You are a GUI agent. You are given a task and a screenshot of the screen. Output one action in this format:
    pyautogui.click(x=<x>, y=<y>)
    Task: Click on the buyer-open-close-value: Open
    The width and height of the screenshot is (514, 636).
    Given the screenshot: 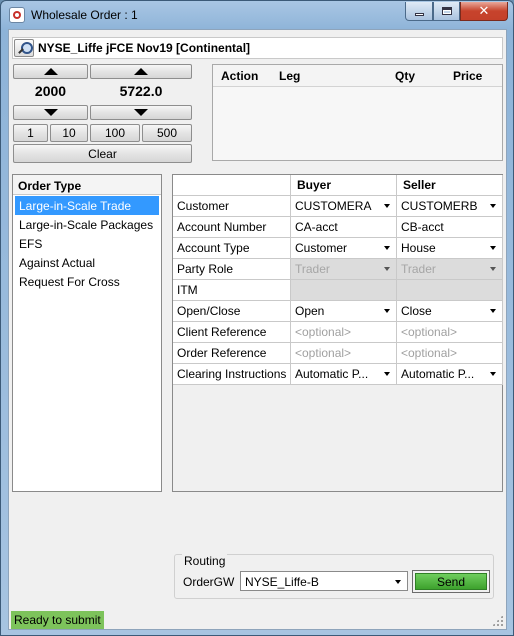 What is the action you would take?
    pyautogui.click(x=310, y=311)
    